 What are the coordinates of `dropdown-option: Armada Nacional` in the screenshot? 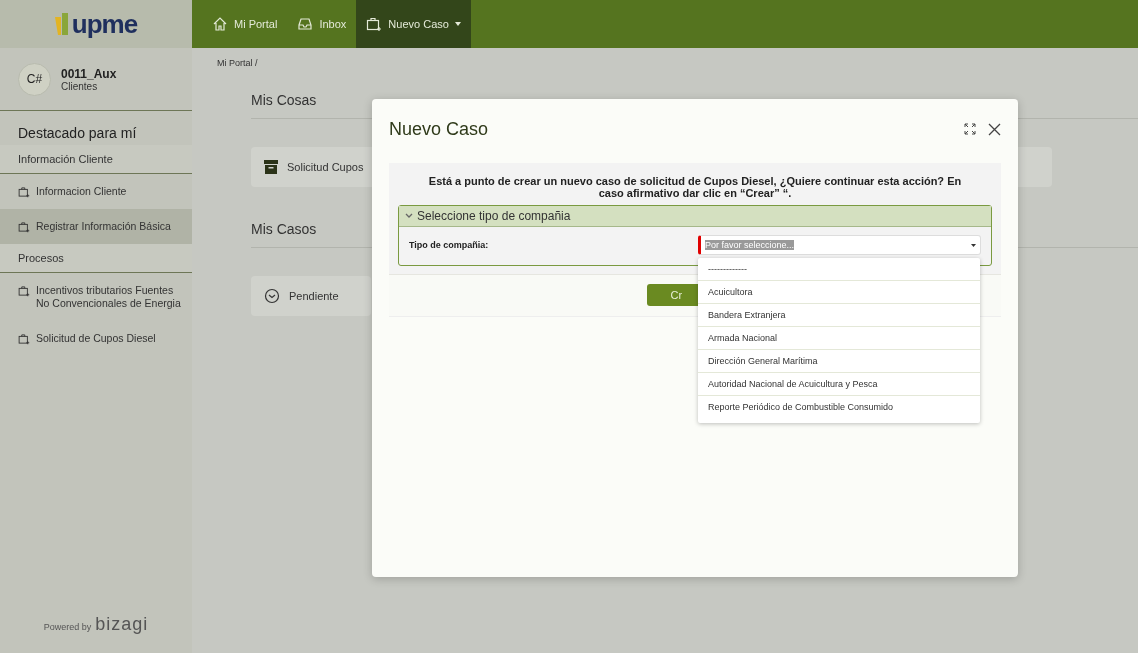 It's located at (839, 338).